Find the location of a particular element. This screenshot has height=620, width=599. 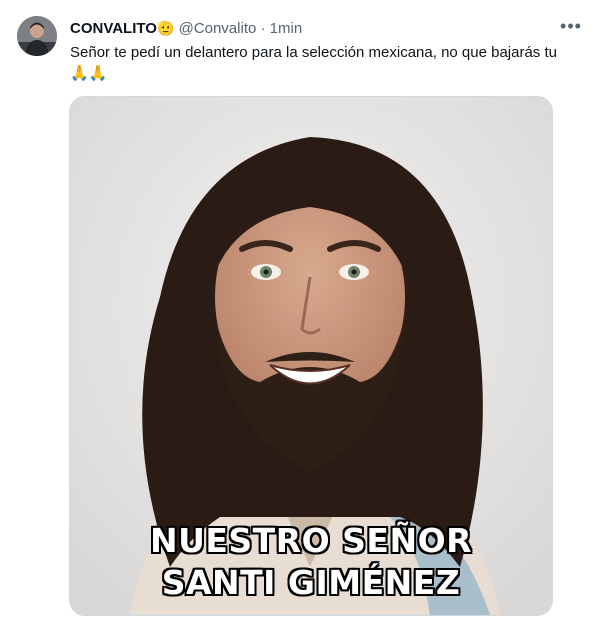

more-horizontal-icon: ••• is located at coordinates (571, 26).